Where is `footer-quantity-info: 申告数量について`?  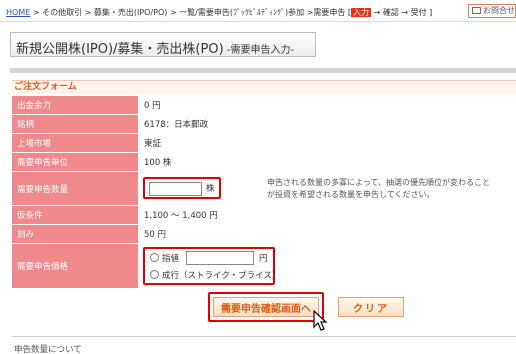 footer-quantity-info: 申告数量について is located at coordinates (48, 349).